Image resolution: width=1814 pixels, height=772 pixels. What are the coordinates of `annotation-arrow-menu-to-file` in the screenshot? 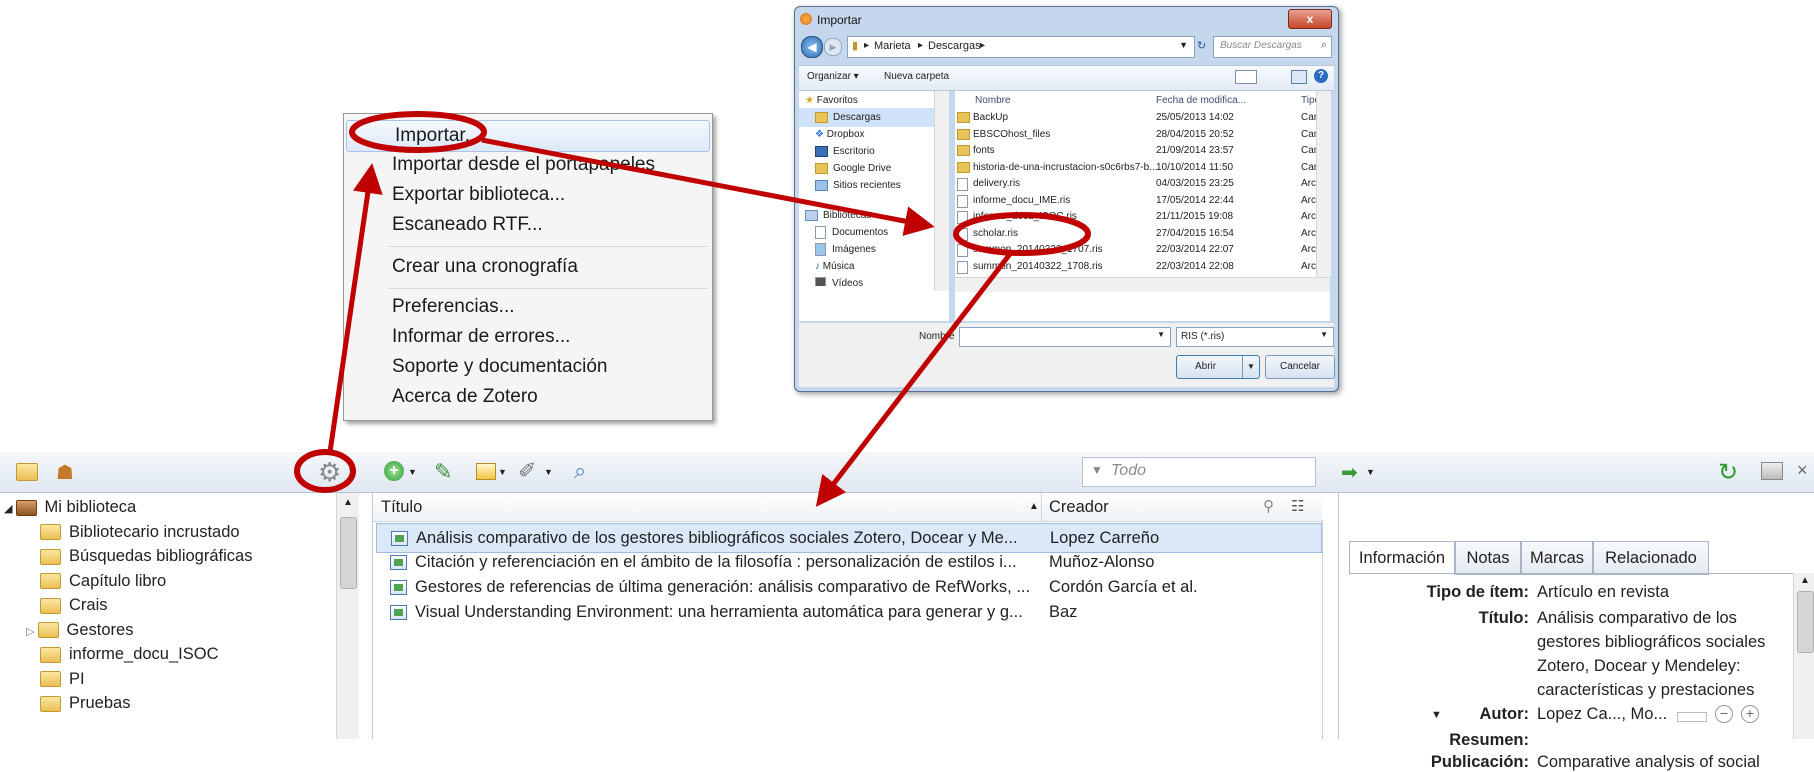 It's located at (708, 186).